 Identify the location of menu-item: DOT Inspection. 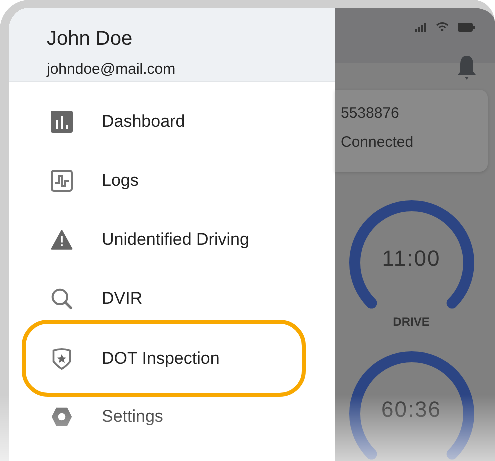
(164, 358).